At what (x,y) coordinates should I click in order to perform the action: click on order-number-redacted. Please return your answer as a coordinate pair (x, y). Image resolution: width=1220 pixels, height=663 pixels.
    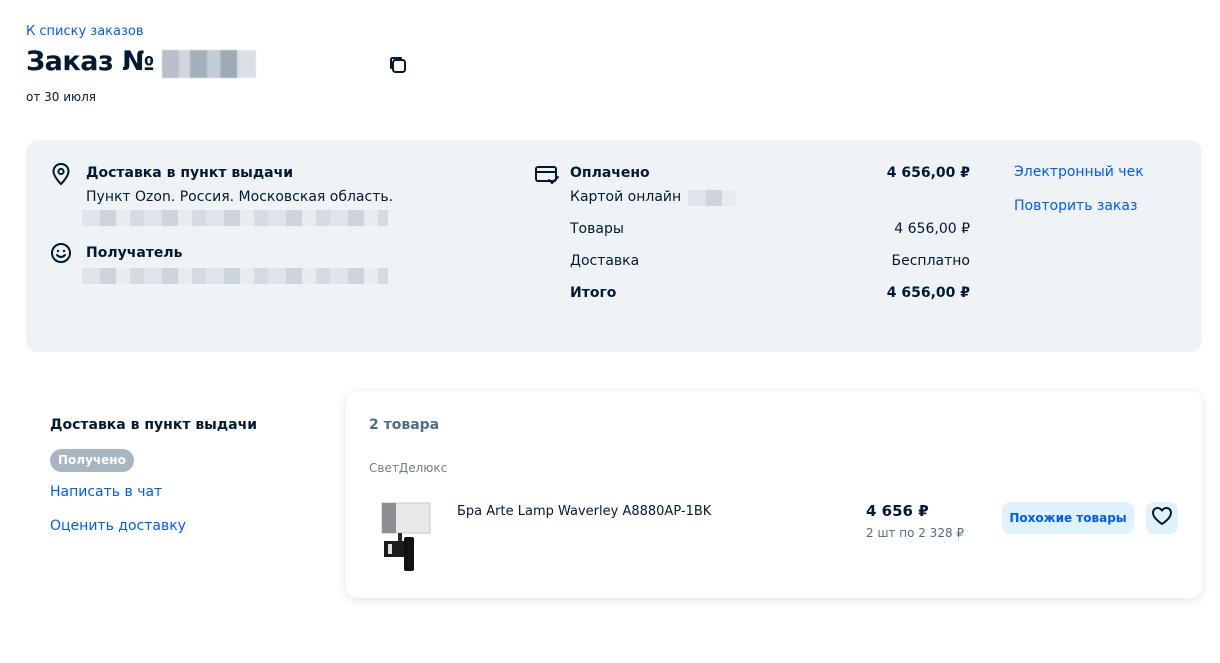
    Looking at the image, I should click on (209, 63).